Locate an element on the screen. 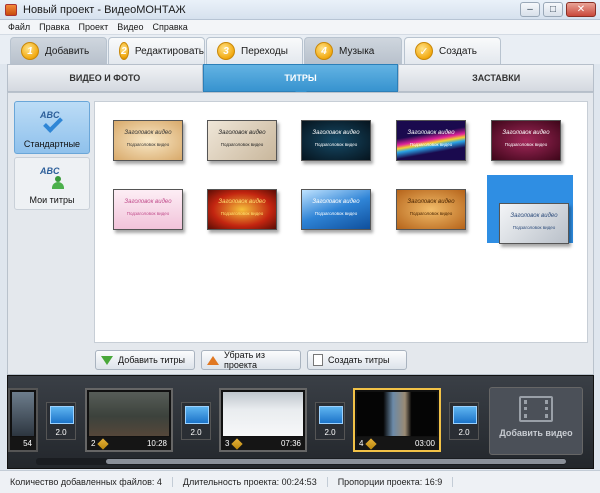 This screenshot has width=600, height=493. window-controls: – □ ✕ is located at coordinates (558, 9).